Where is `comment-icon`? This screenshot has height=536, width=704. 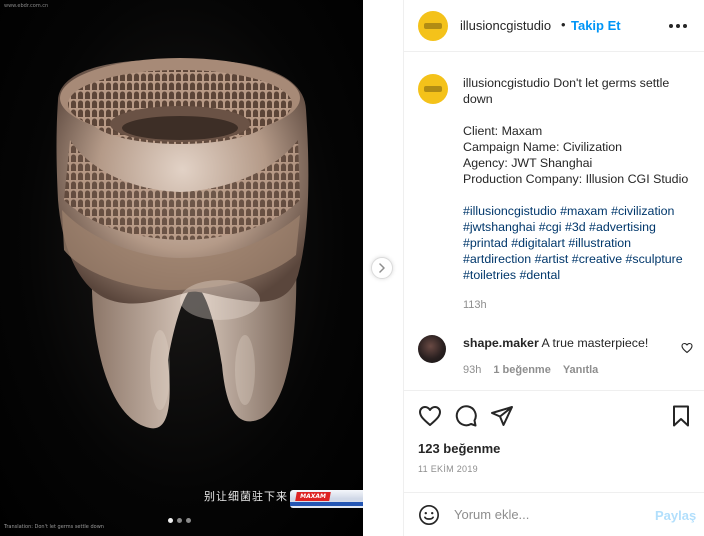 comment-icon is located at coordinates (466, 416).